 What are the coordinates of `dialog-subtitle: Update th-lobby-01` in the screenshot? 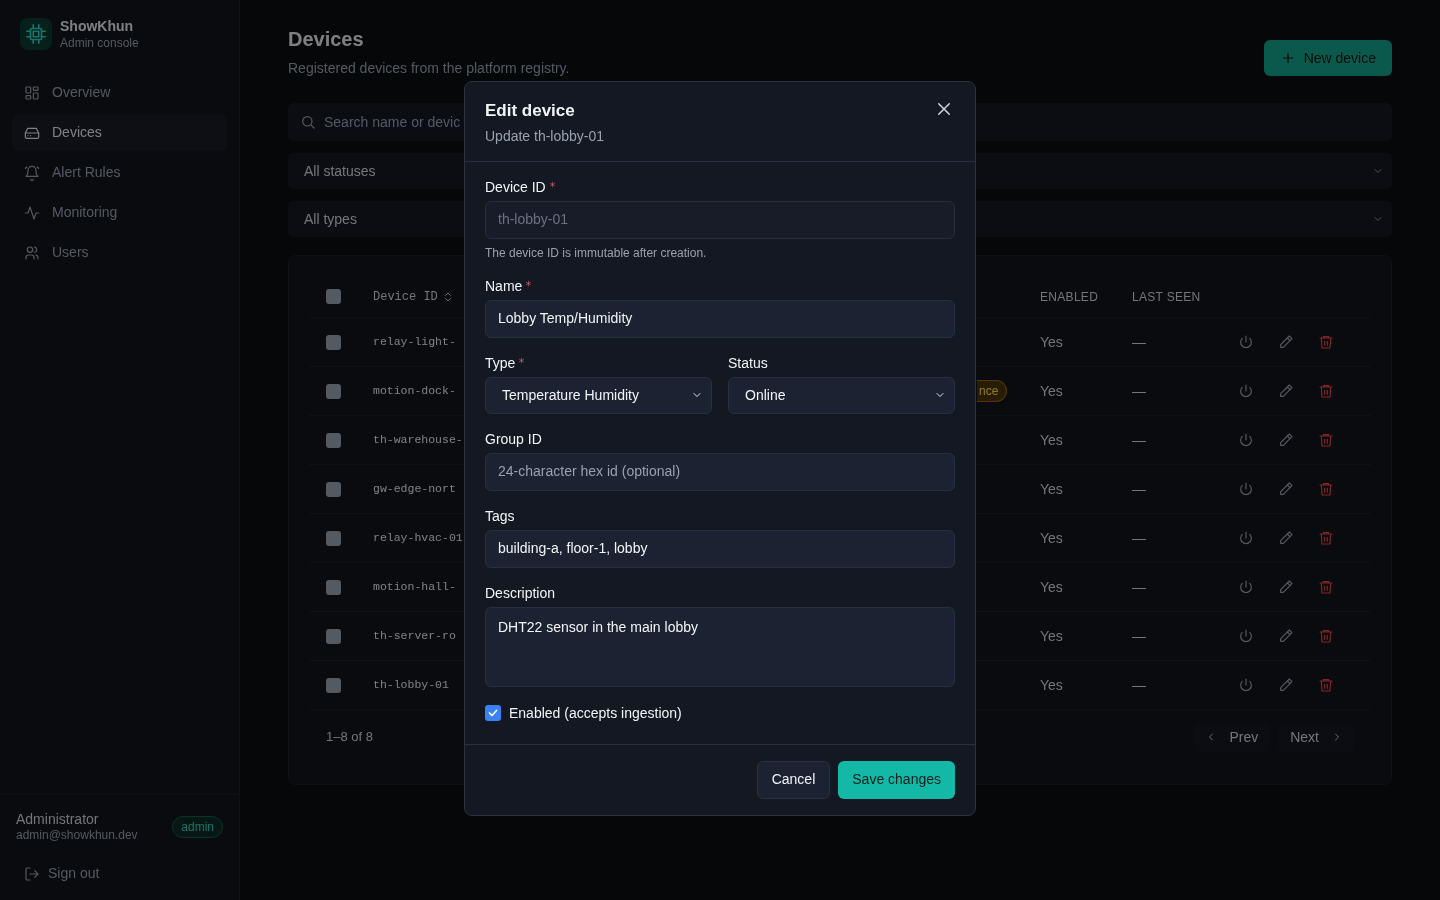 It's located at (545, 136).